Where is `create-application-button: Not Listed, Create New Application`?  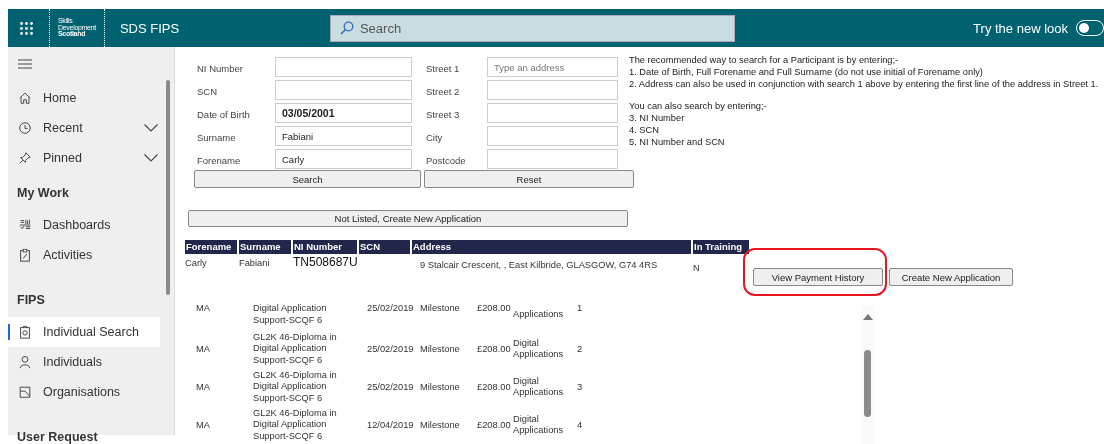
create-application-button: Not Listed, Create New Application is located at coordinates (408, 218).